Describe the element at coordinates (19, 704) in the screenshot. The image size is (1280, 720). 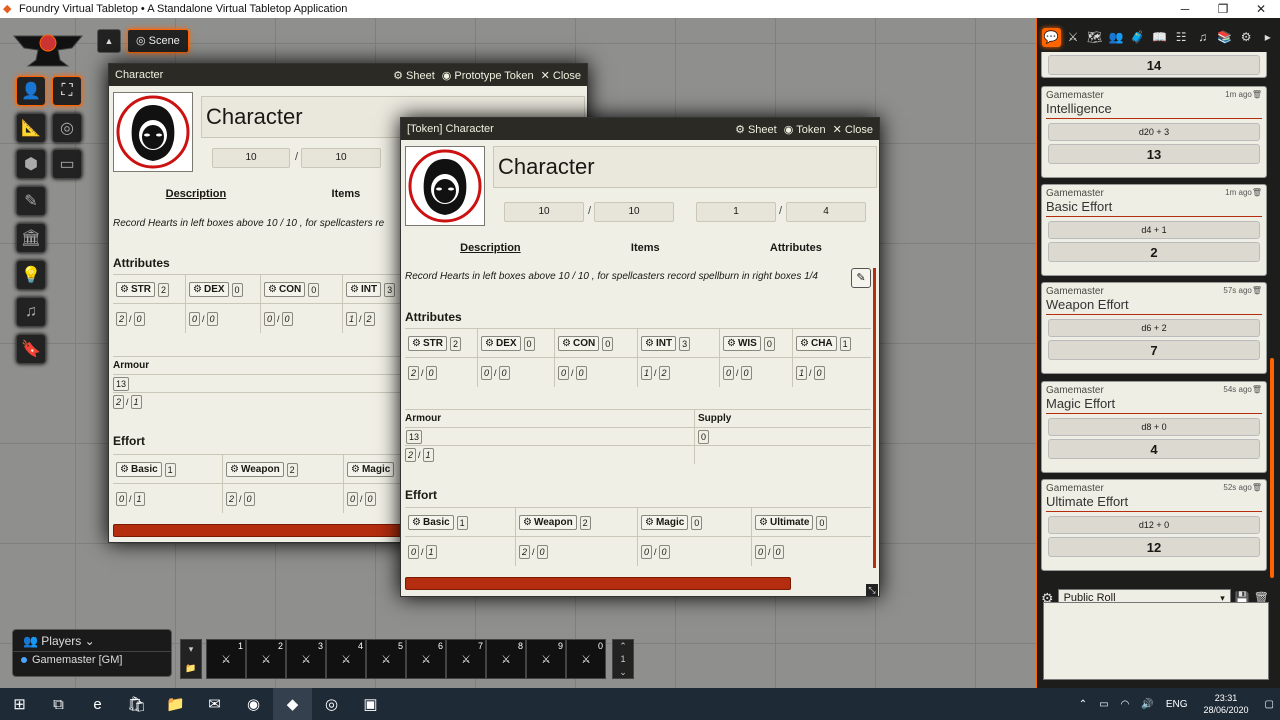
I see `windows-start-icon: ⊞` at that location.